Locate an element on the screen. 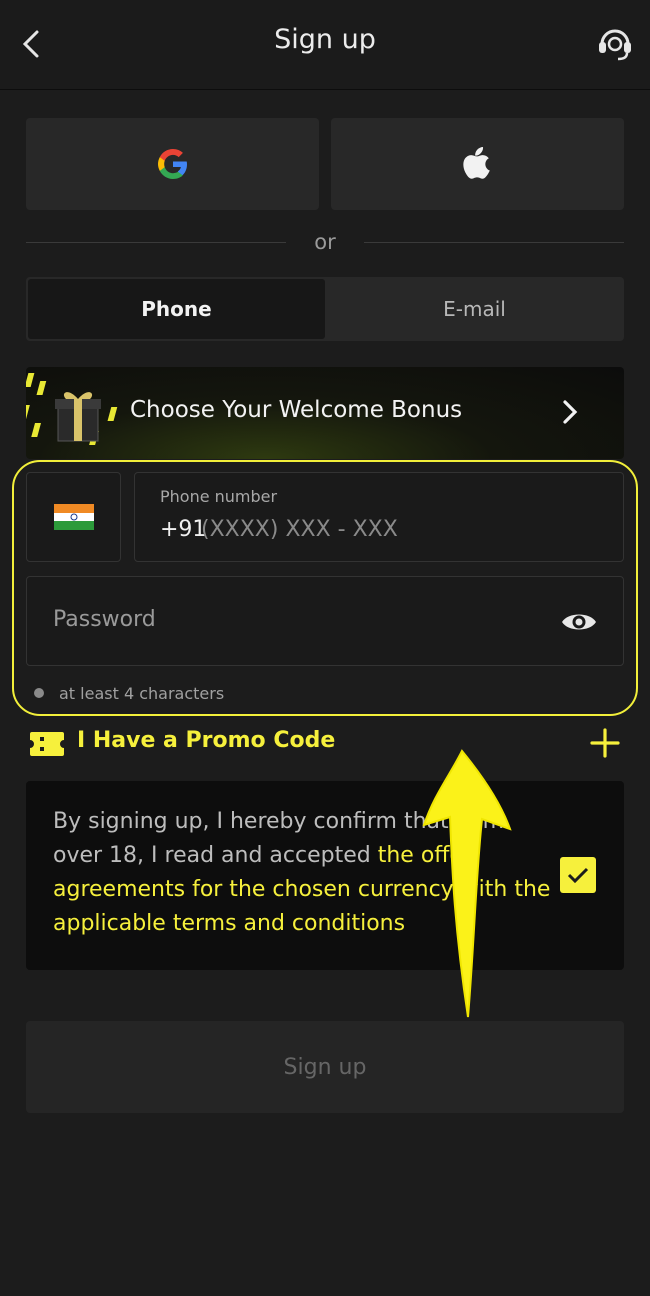 This screenshot has height=1296, width=650. top-bar: Sign up is located at coordinates (325, 45).